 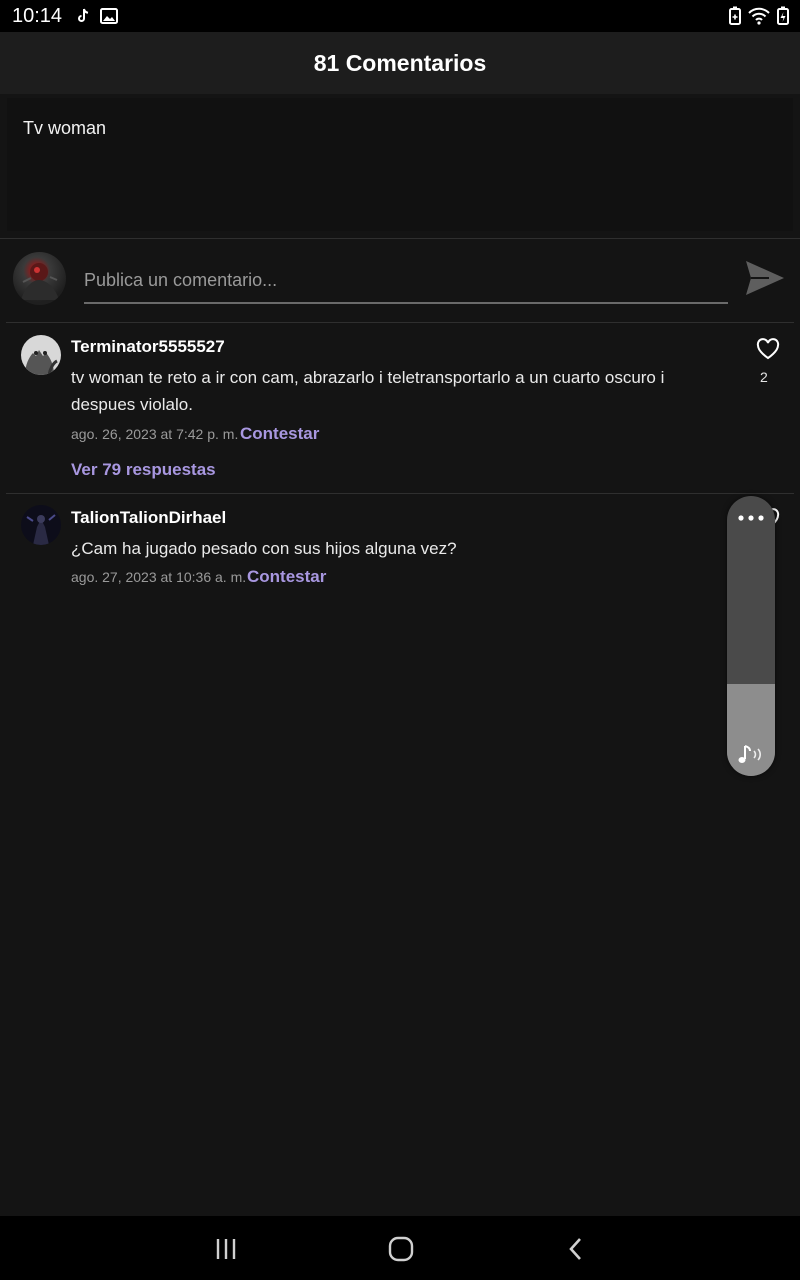 I want to click on home-icon, so click(x=401, y=1249).